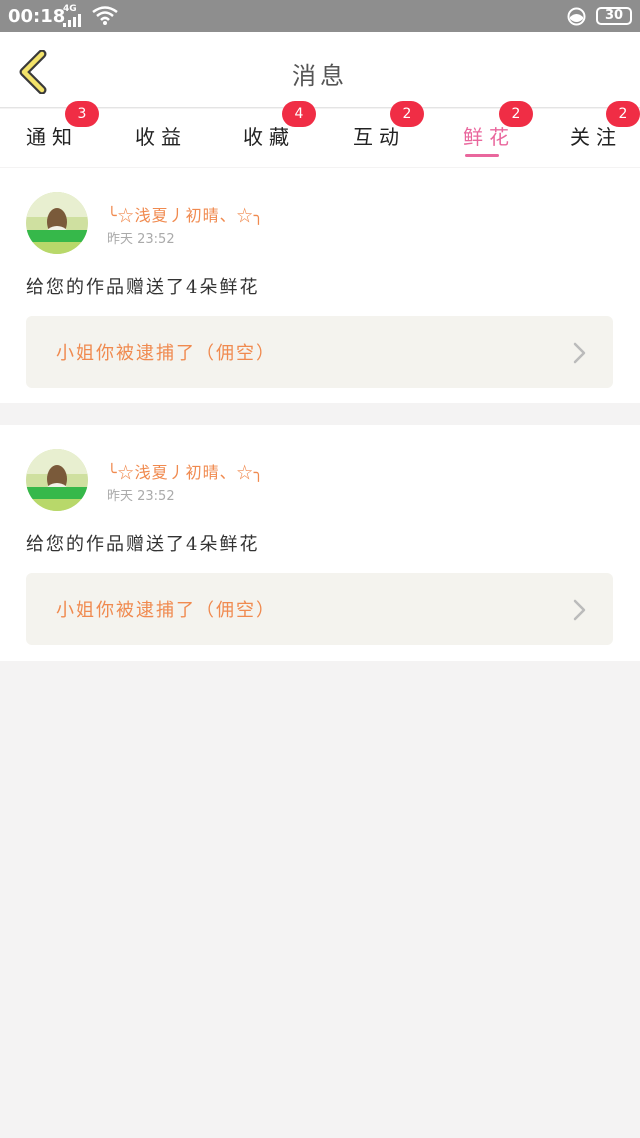 This screenshot has width=640, height=1138. What do you see at coordinates (299, 114) in the screenshot?
I see `tab-badge: 4` at bounding box center [299, 114].